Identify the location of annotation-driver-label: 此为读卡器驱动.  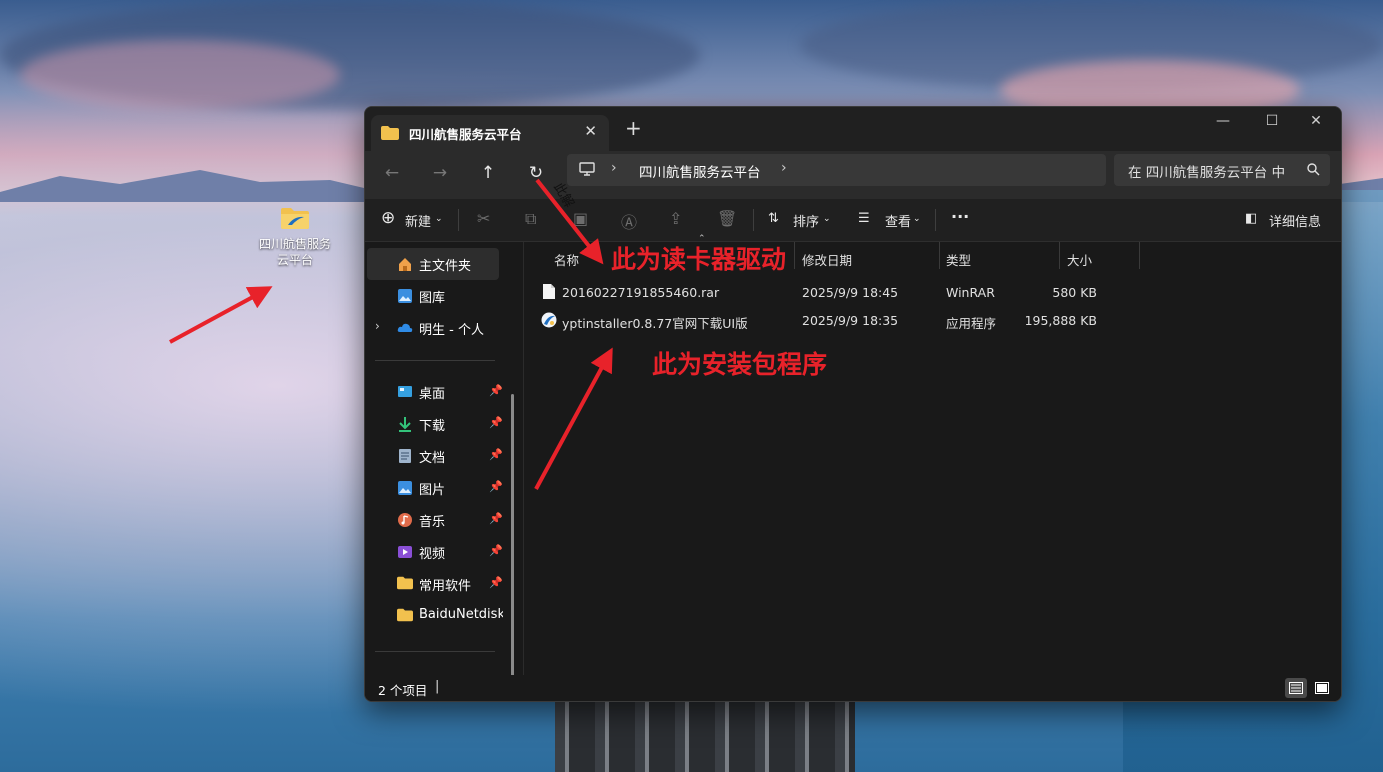
(699, 259).